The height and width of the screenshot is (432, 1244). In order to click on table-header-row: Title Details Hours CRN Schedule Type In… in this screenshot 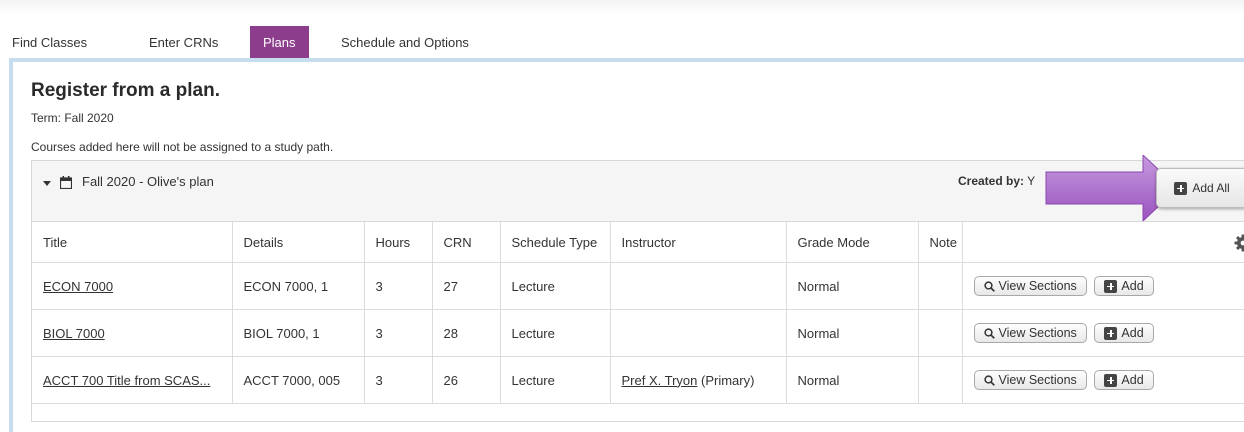, I will do `click(638, 242)`.